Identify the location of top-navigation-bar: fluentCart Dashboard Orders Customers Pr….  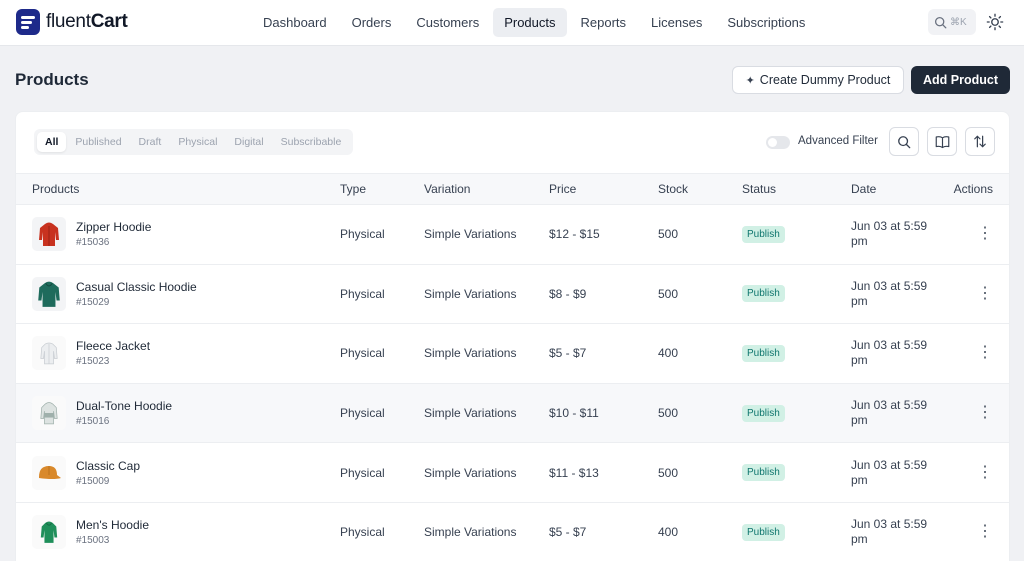
(512, 23).